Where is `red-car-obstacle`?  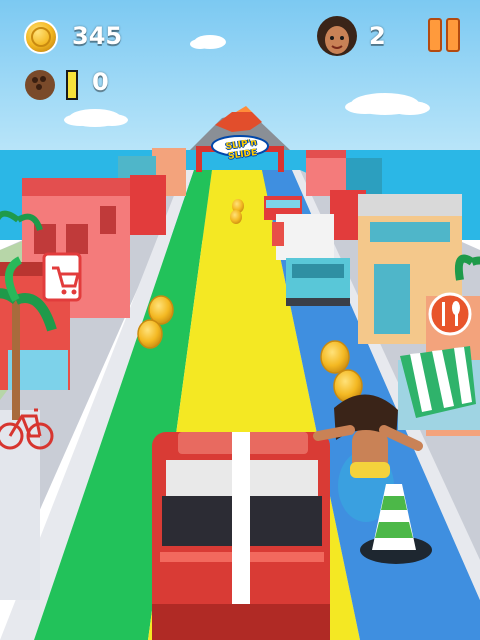 red-car-obstacle is located at coordinates (241, 536).